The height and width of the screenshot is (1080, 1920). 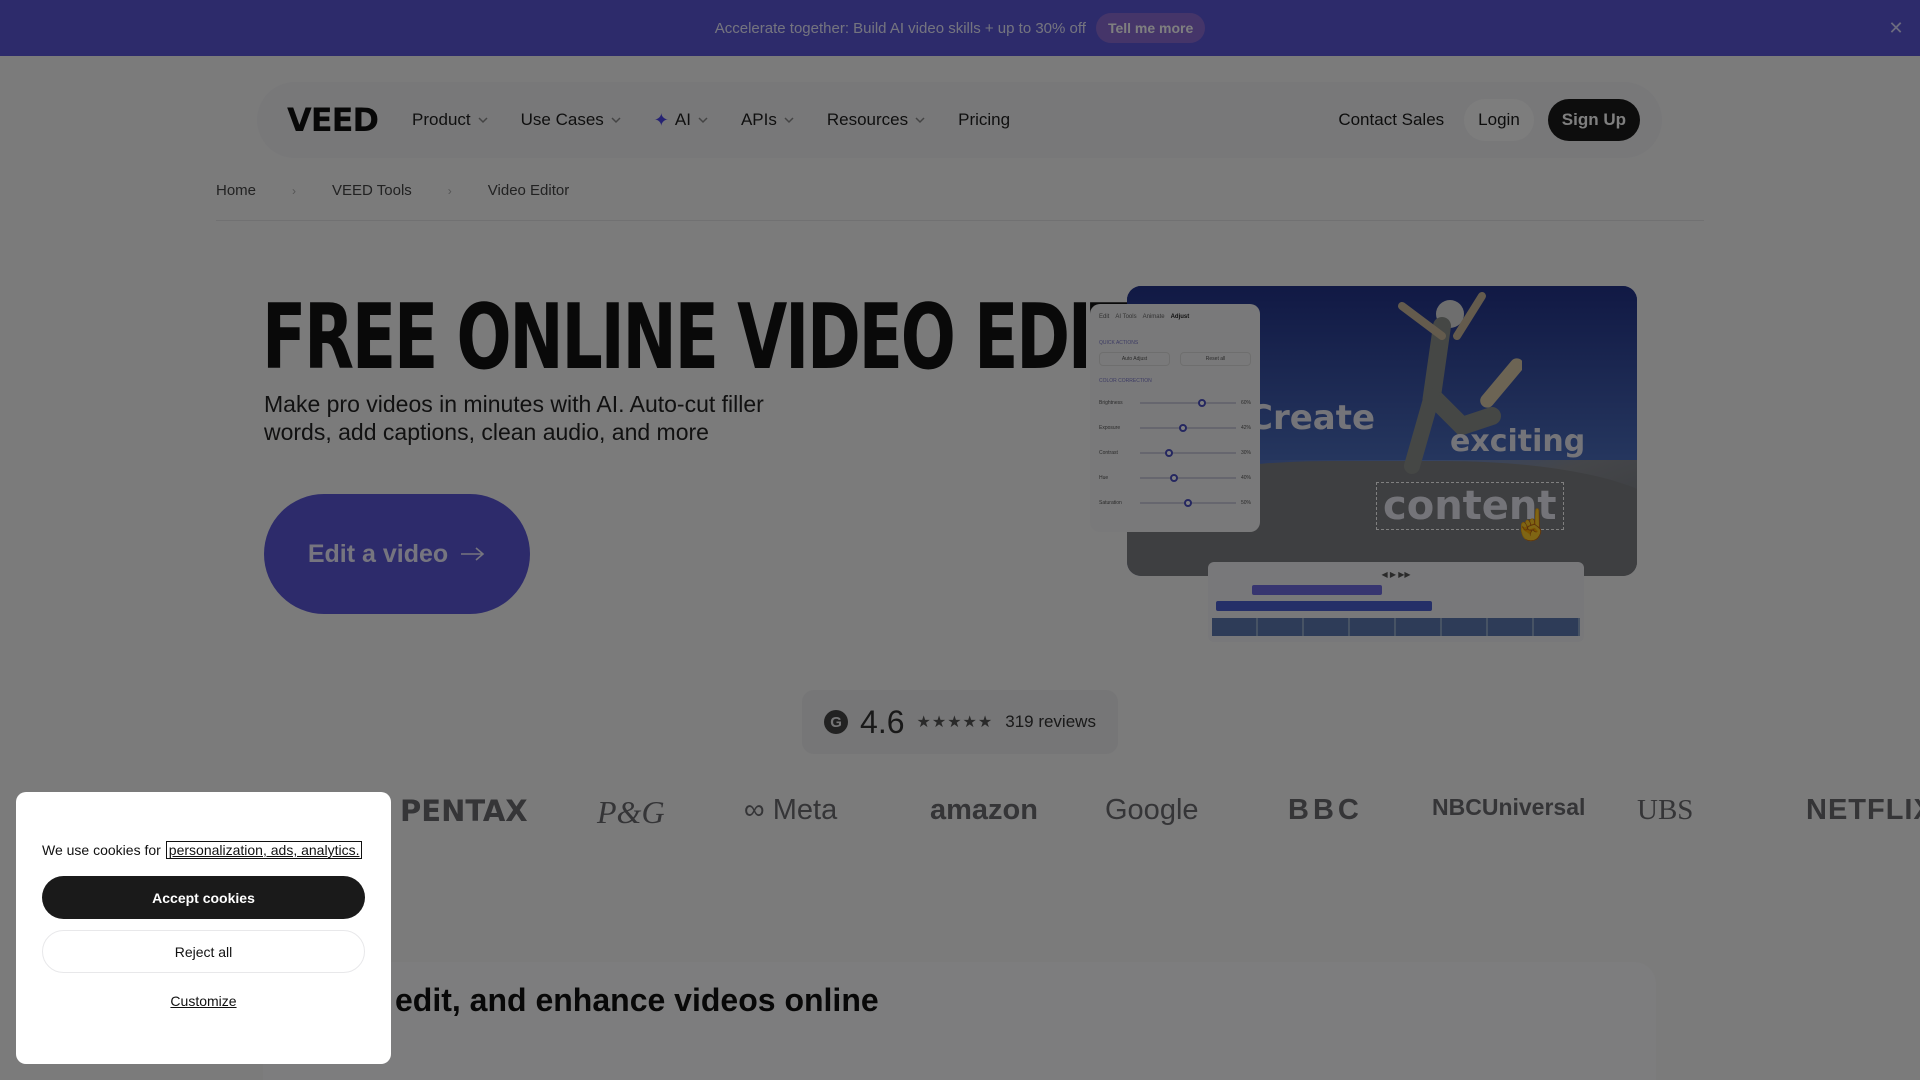 What do you see at coordinates (101, 850) in the screenshot?
I see `cookie-text: We use cookies for` at bounding box center [101, 850].